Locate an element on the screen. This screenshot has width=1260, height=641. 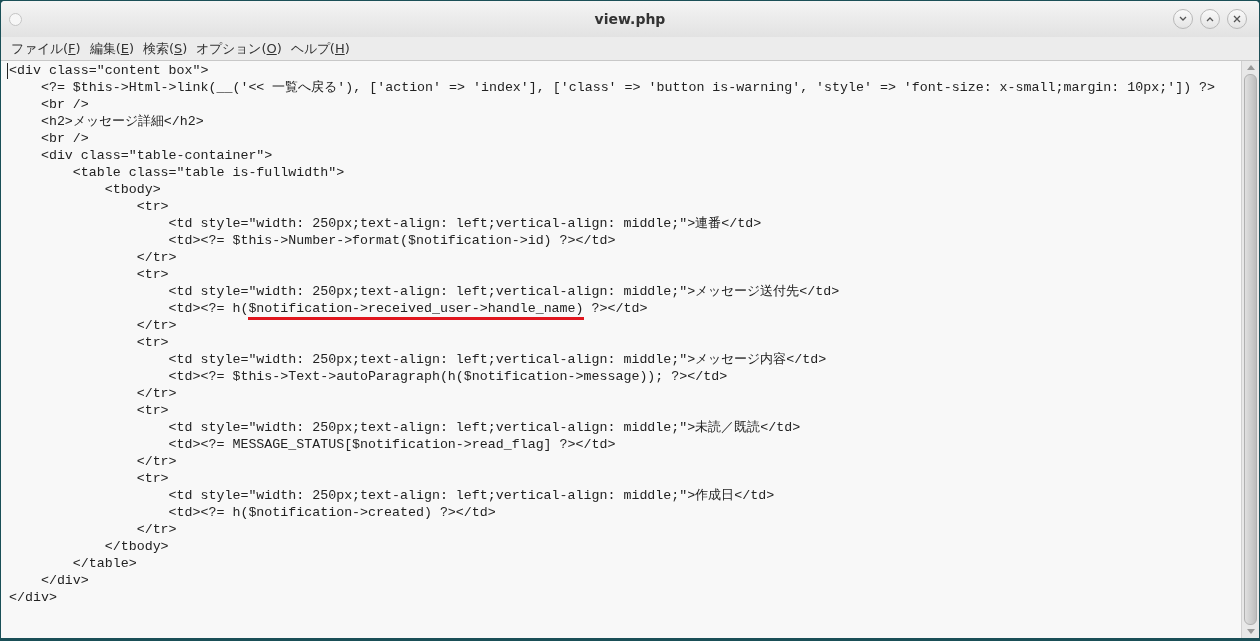
maximize-button is located at coordinates (1210, 19).